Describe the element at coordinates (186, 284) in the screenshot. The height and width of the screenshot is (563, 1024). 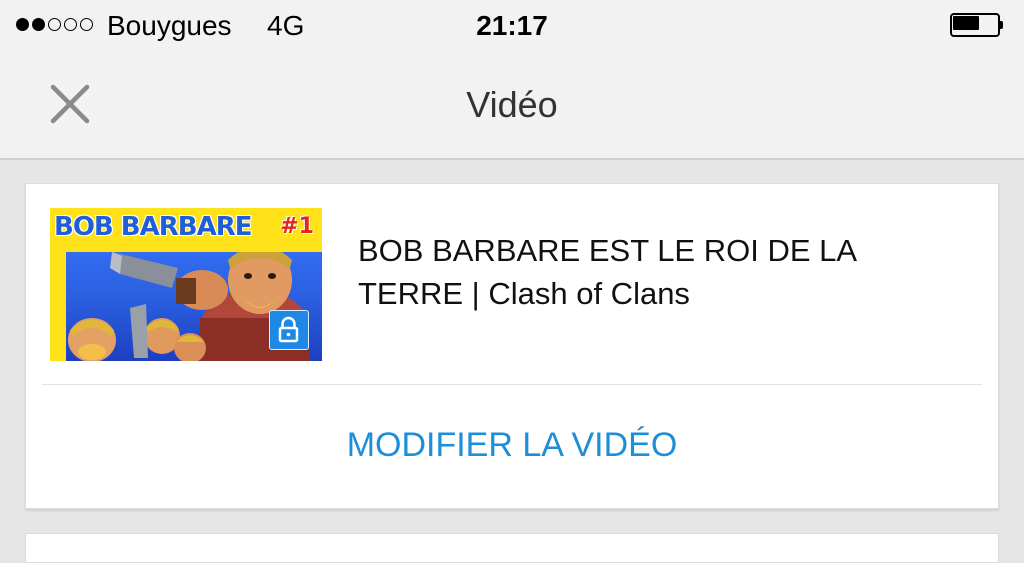
I see `video-thumbnail: BOB BARBARE #1` at that location.